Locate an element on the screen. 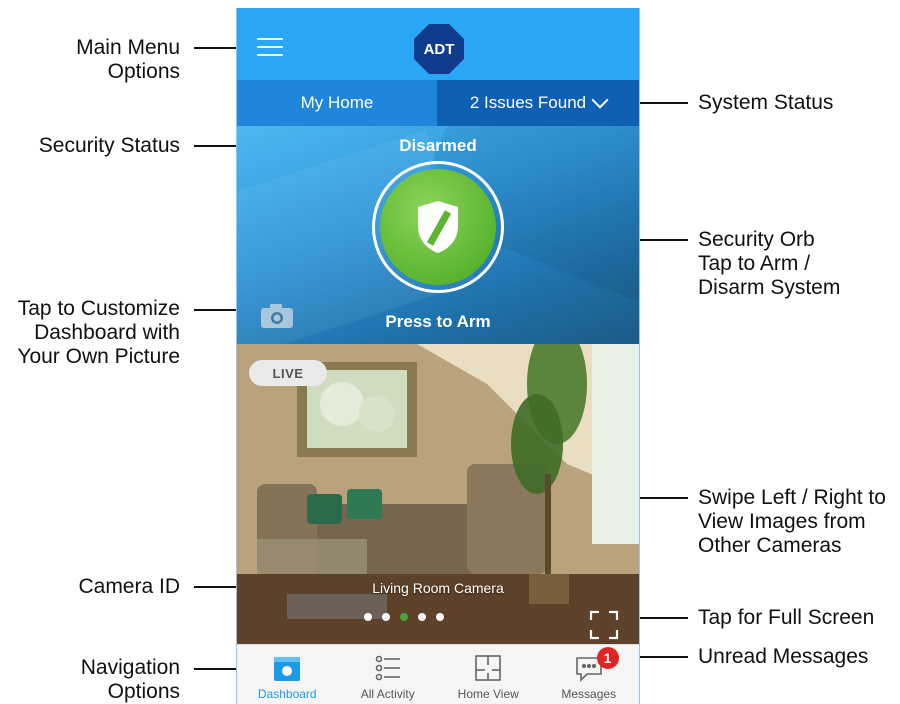 Image resolution: width=900 pixels, height=704 pixels. callout-security-status-text: Security Status is located at coordinates (109, 145).